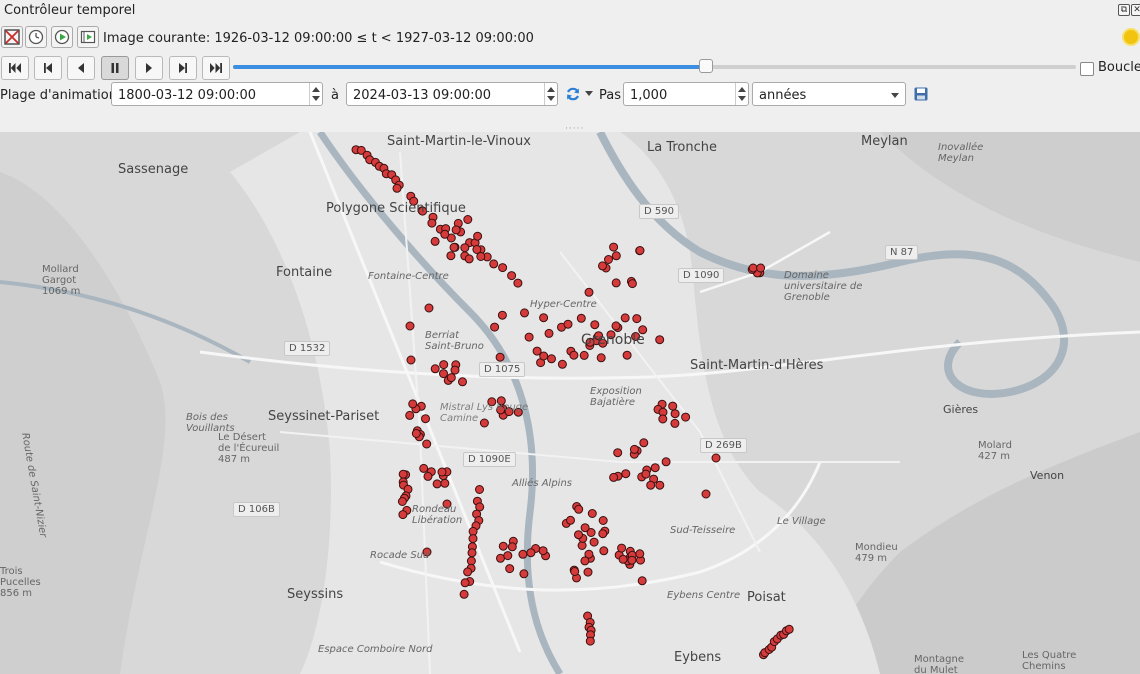  Describe the element at coordinates (550, 94) in the screenshot. I see `range-end-spinner` at that location.